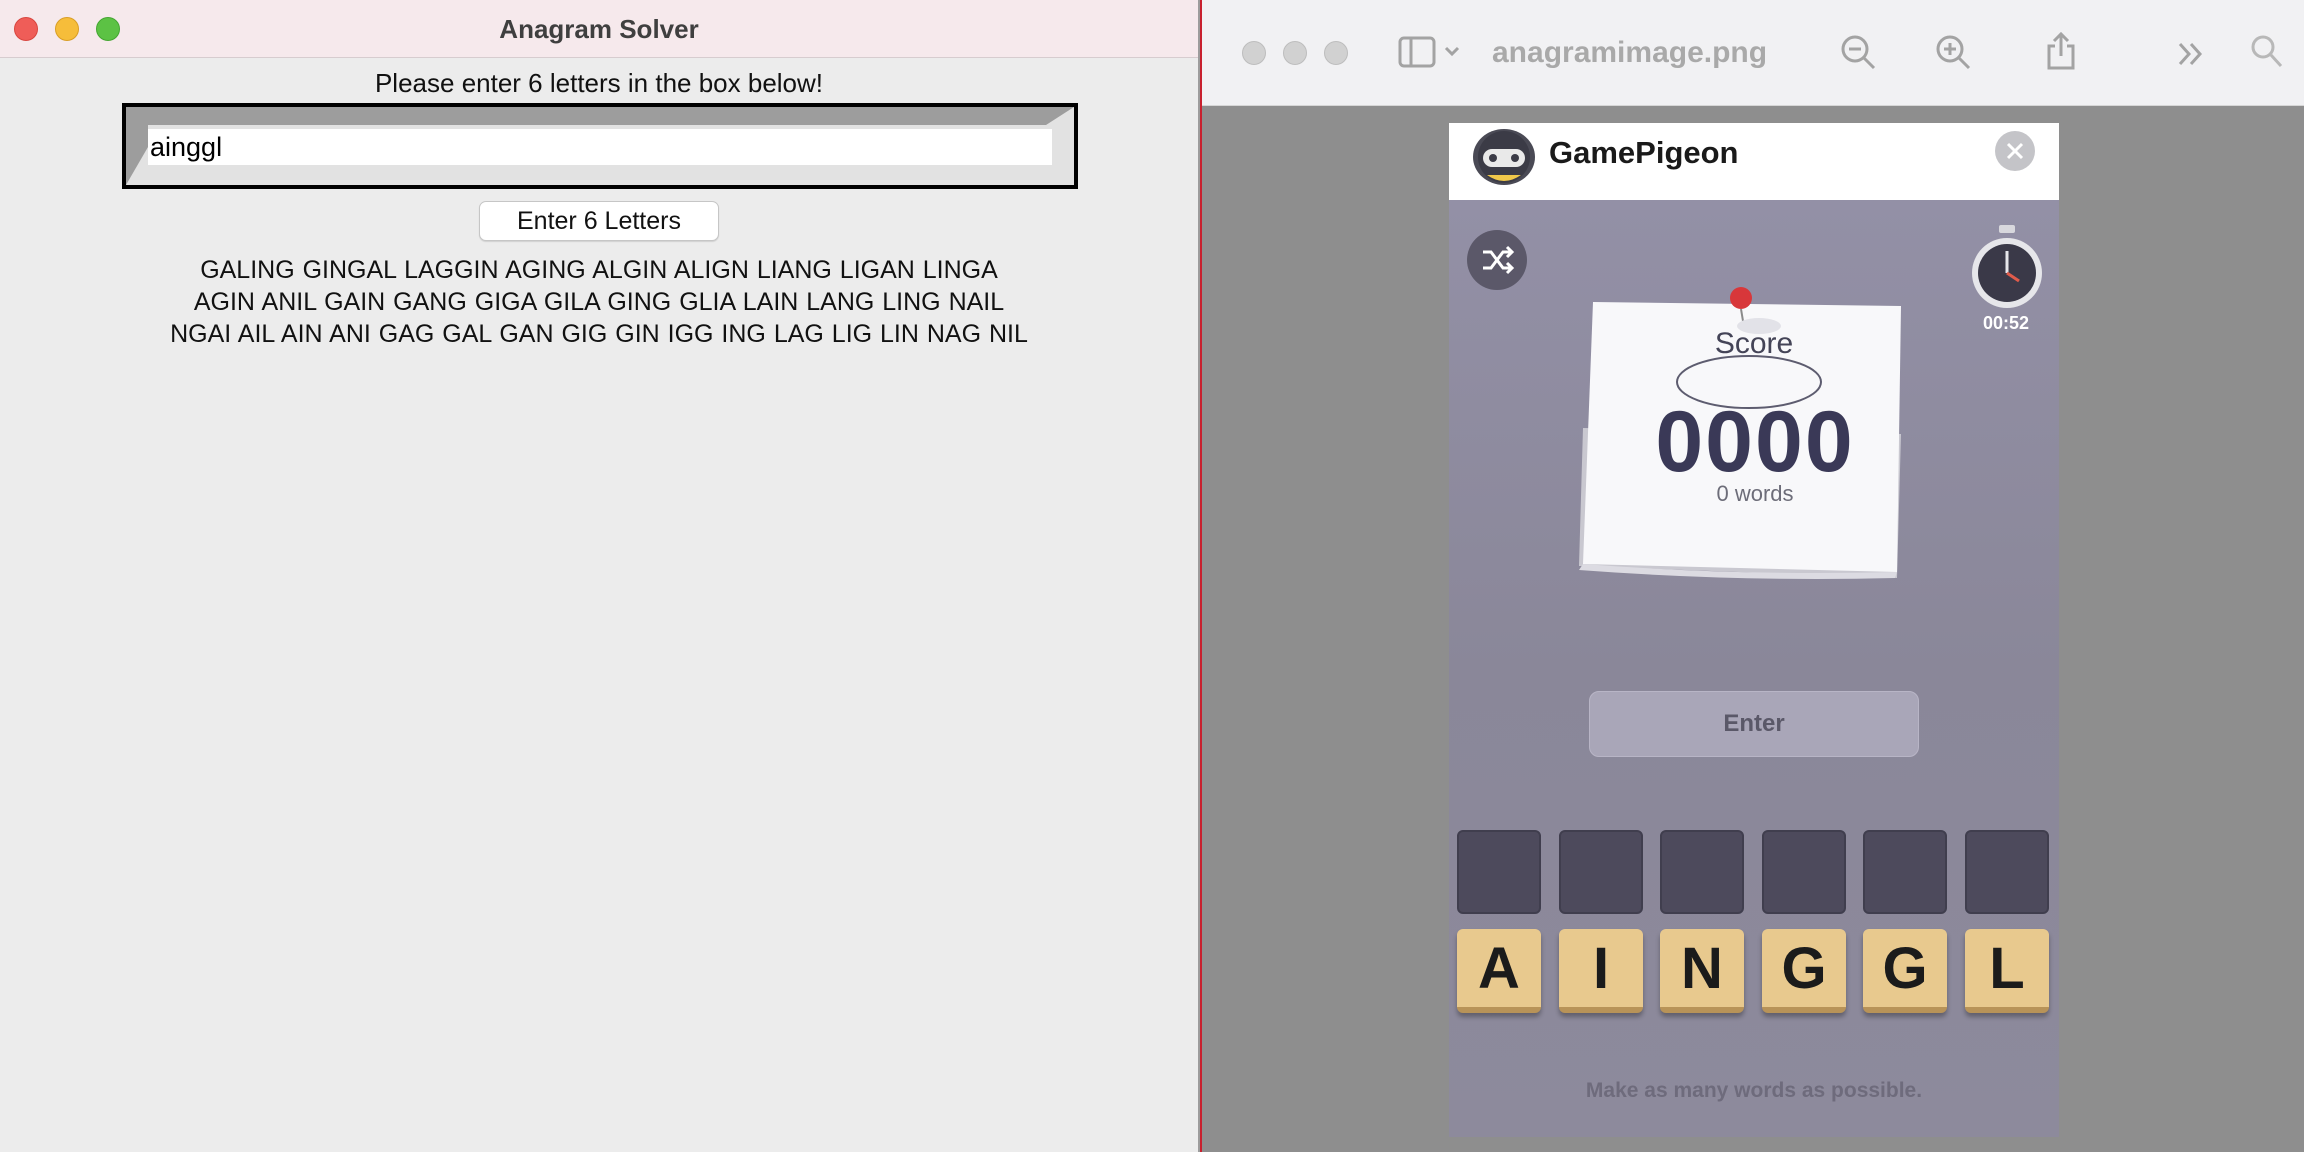  What do you see at coordinates (1755, 442) in the screenshot?
I see `score-value: 0000` at bounding box center [1755, 442].